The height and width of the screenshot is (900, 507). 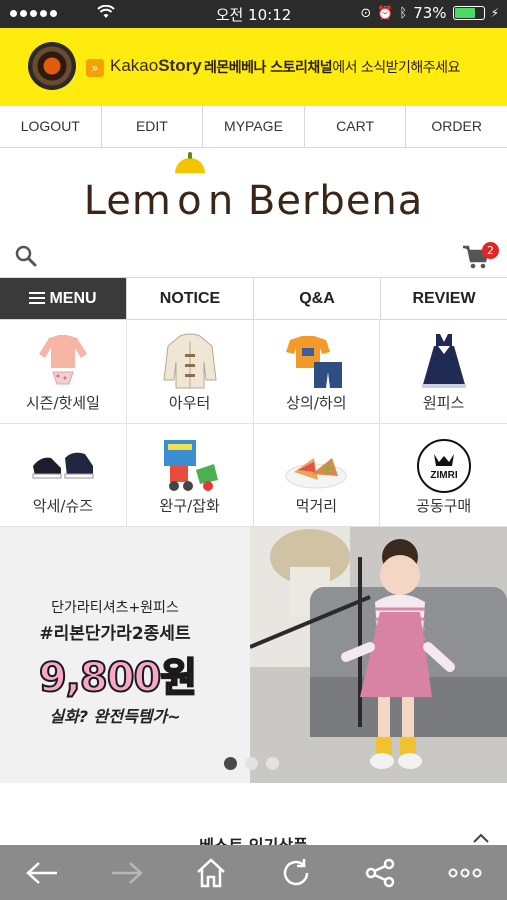 I want to click on refresh-icon, so click(x=295, y=871).